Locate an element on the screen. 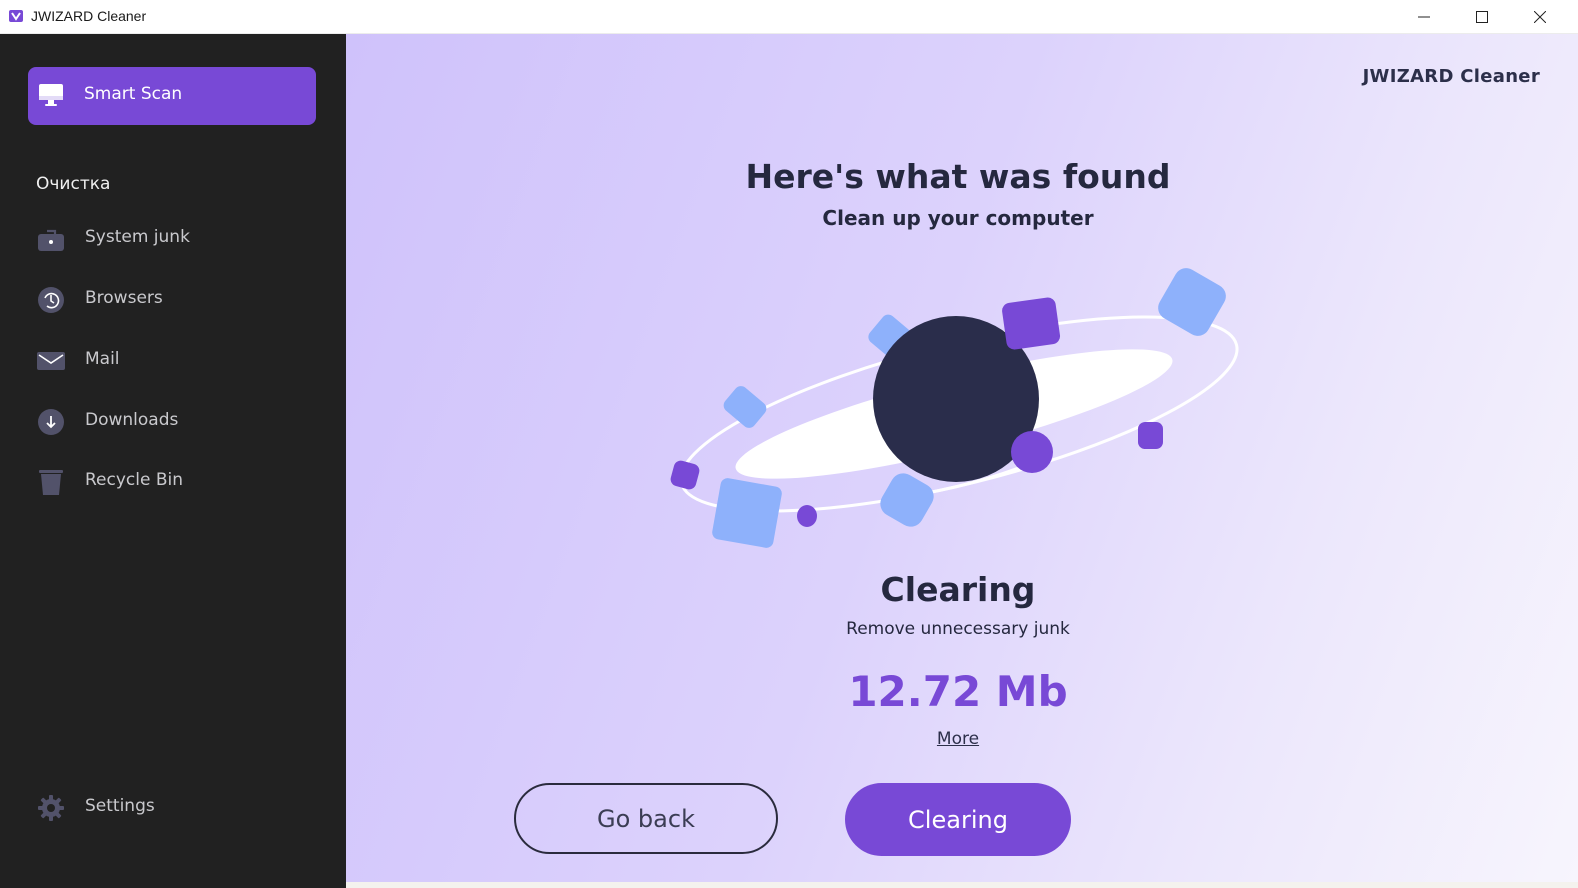 This screenshot has width=1578, height=888. mail-icon is located at coordinates (51, 361).